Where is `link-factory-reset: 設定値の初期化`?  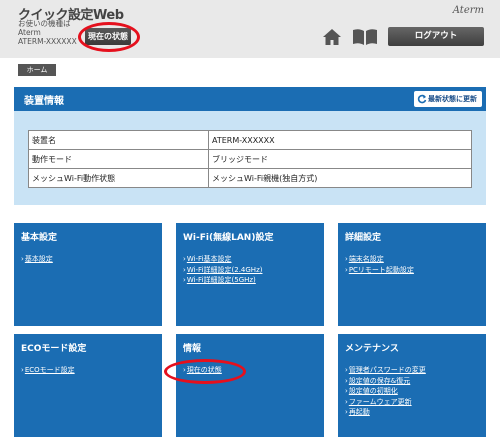 link-factory-reset: 設定値の初期化 is located at coordinates (385, 391).